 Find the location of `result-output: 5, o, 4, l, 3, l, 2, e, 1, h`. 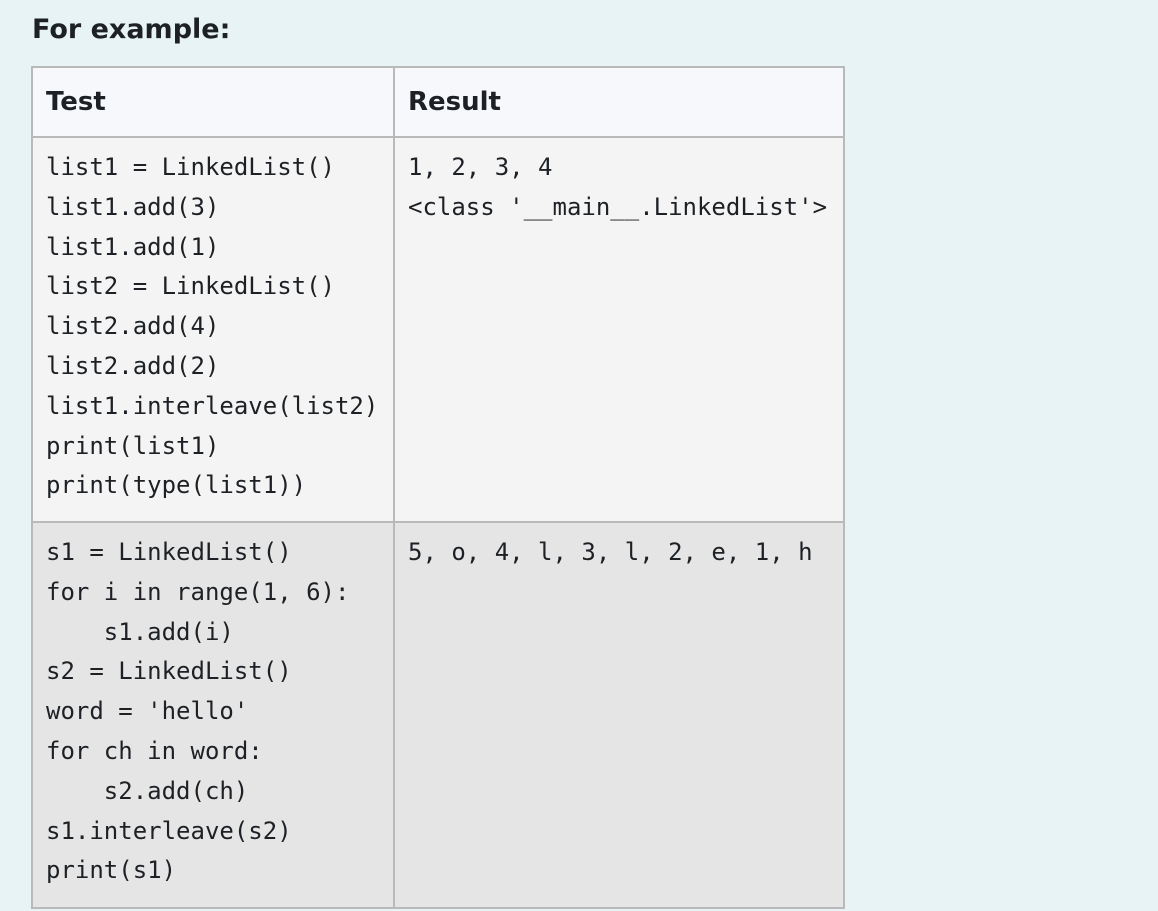

result-output: 5, o, 4, l, 3, l, 2, e, 1, h is located at coordinates (610, 552).